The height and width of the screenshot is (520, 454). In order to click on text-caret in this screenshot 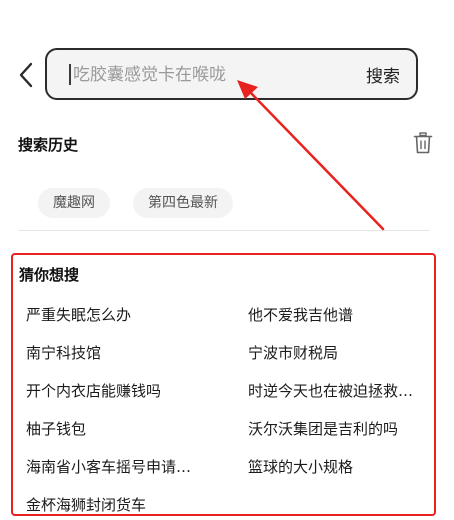, I will do `click(70, 74)`.